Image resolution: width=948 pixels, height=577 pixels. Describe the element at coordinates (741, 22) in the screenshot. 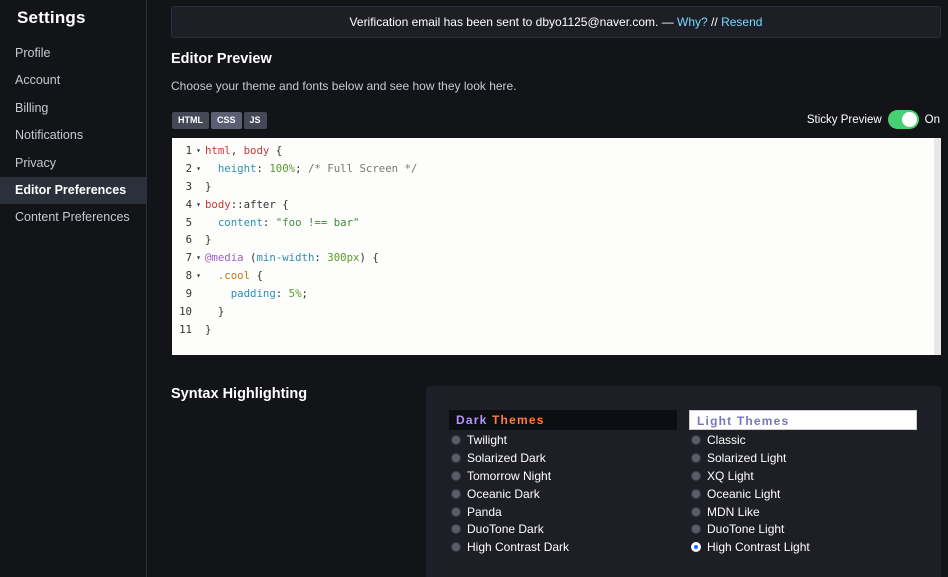

I see `resend-link: Resend` at that location.